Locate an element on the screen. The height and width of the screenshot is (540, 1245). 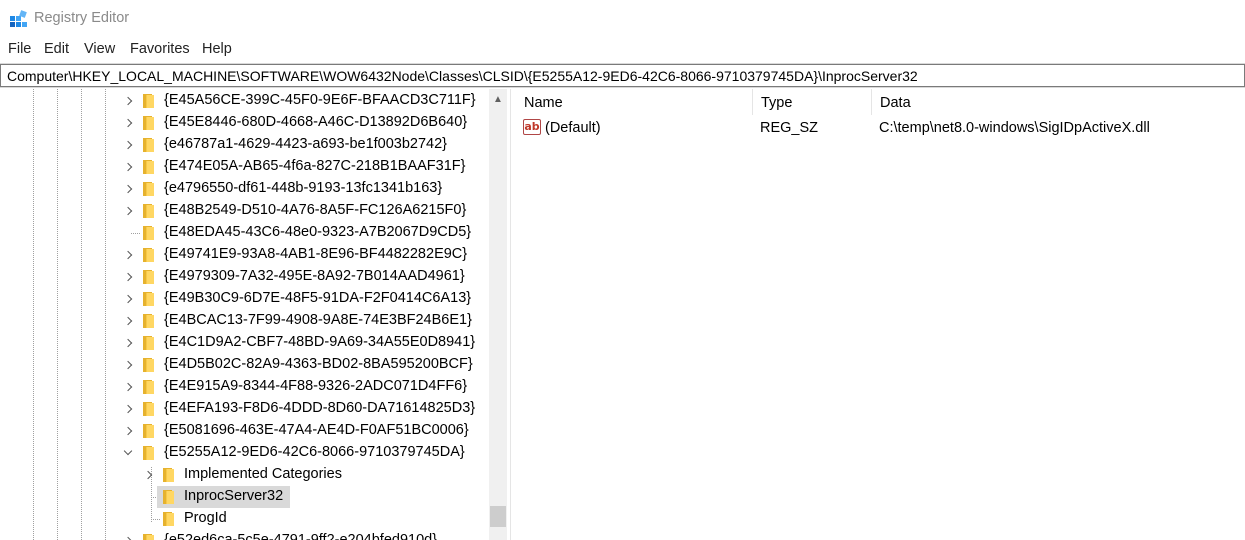
tree-key-item: {E4C1D9A2-CBF7-48BD-9A69-34A55E0D8941} is located at coordinates (244, 343).